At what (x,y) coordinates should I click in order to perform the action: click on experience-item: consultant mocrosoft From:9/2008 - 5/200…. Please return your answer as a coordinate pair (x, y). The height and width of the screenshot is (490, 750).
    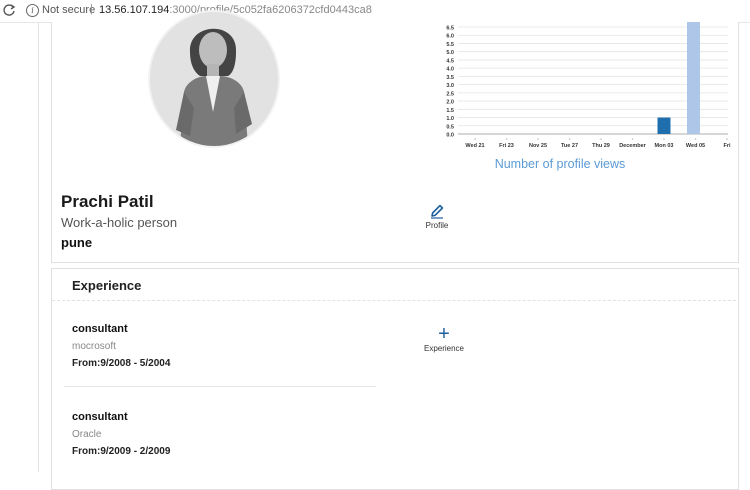
    Looking at the image, I should click on (121, 346).